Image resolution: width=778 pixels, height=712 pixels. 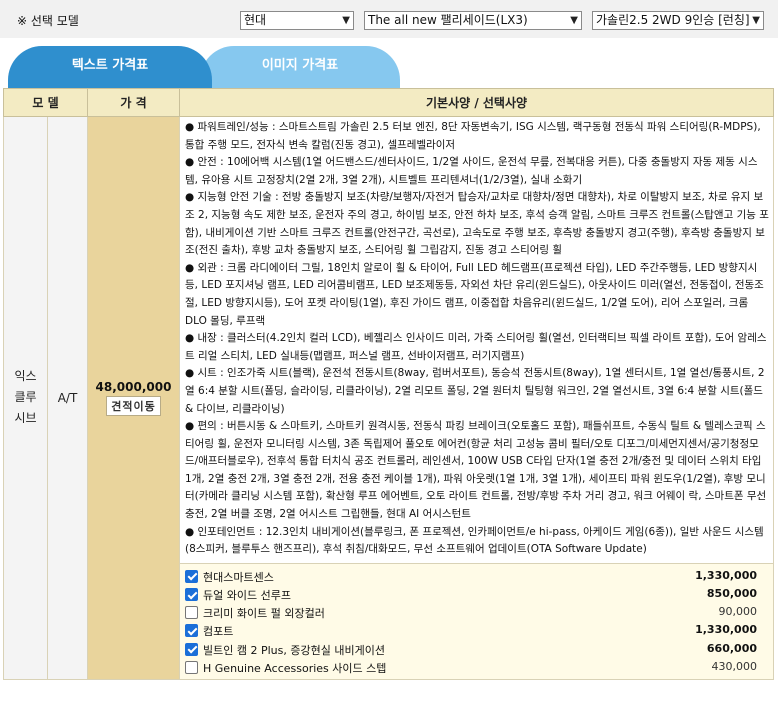 What do you see at coordinates (110, 67) in the screenshot?
I see `tab-text-price: 텍스트 가격표` at bounding box center [110, 67].